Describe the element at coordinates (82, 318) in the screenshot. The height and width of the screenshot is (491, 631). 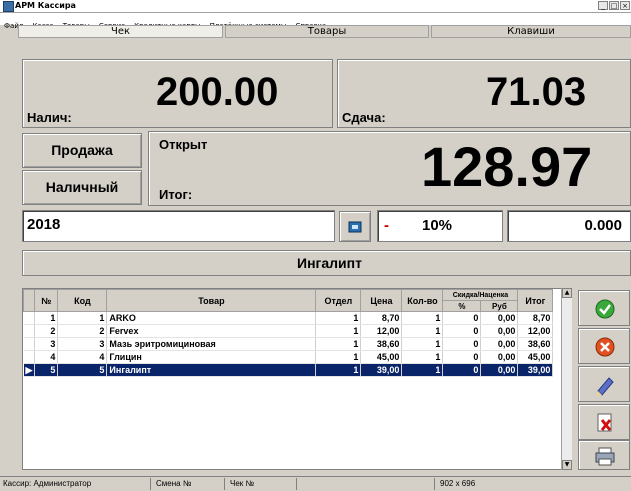
I see `cell-code: 1` at that location.